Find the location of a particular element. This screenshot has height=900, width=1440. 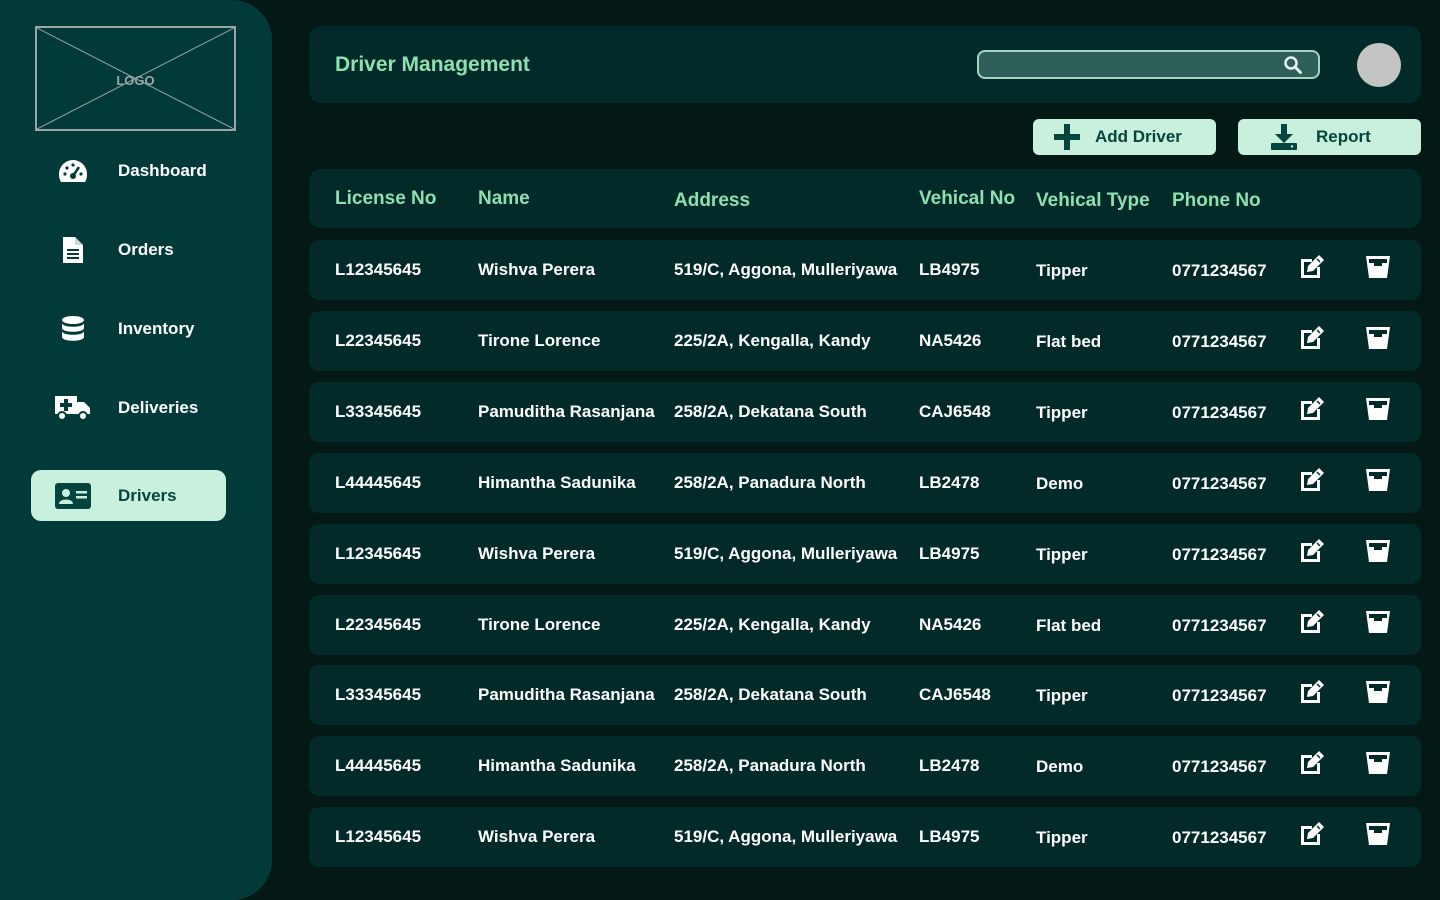

search-icon is located at coordinates (1293, 67).